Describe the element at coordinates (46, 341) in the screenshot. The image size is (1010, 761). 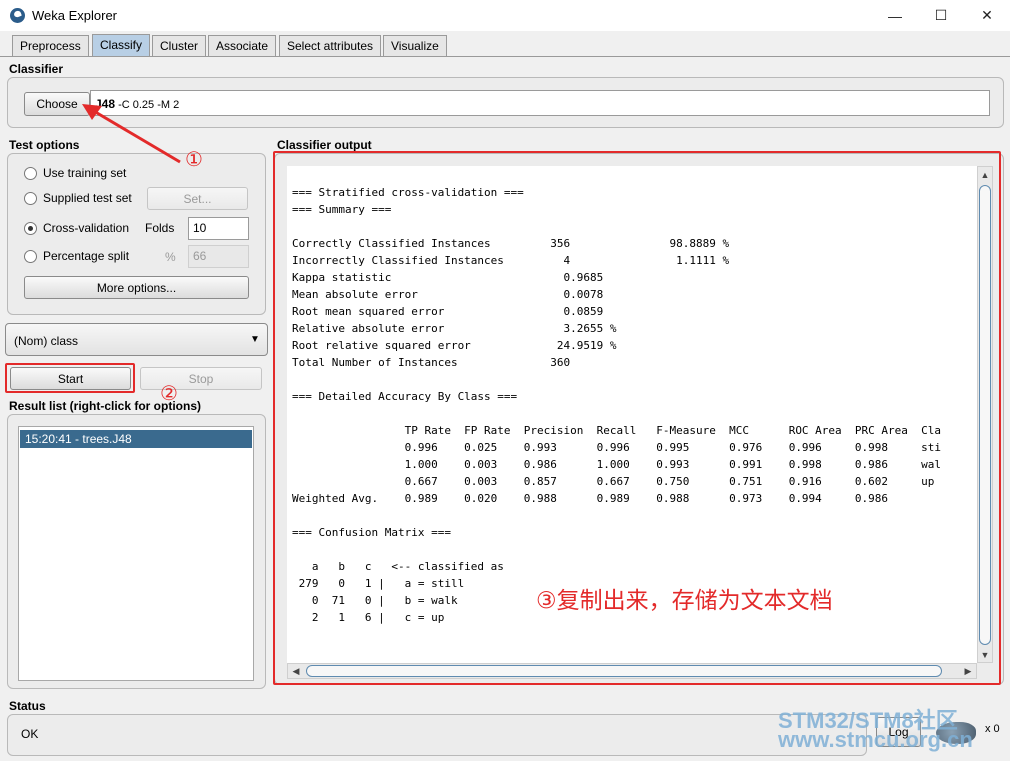
I see `class-attribute-value: (Nom) class` at that location.